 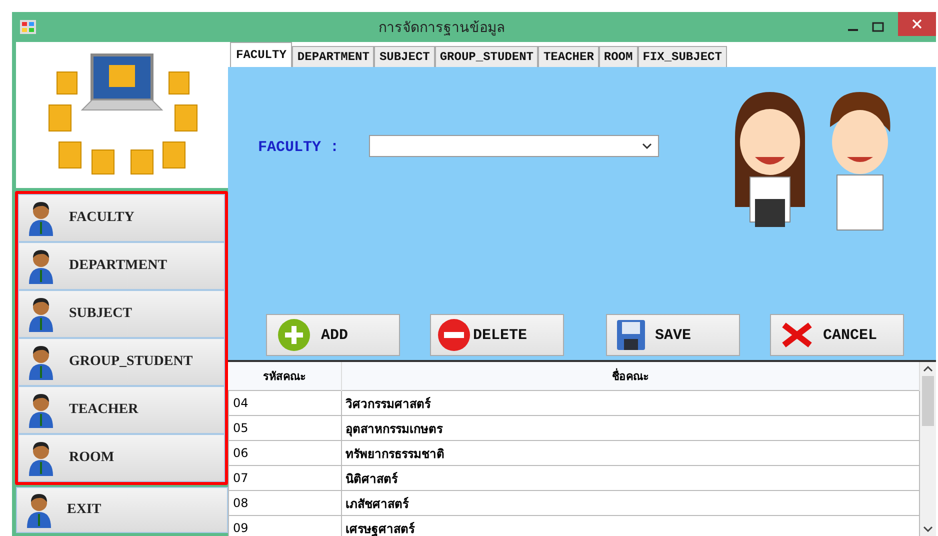 What do you see at coordinates (454, 335) in the screenshot?
I see `minus-icon` at bounding box center [454, 335].